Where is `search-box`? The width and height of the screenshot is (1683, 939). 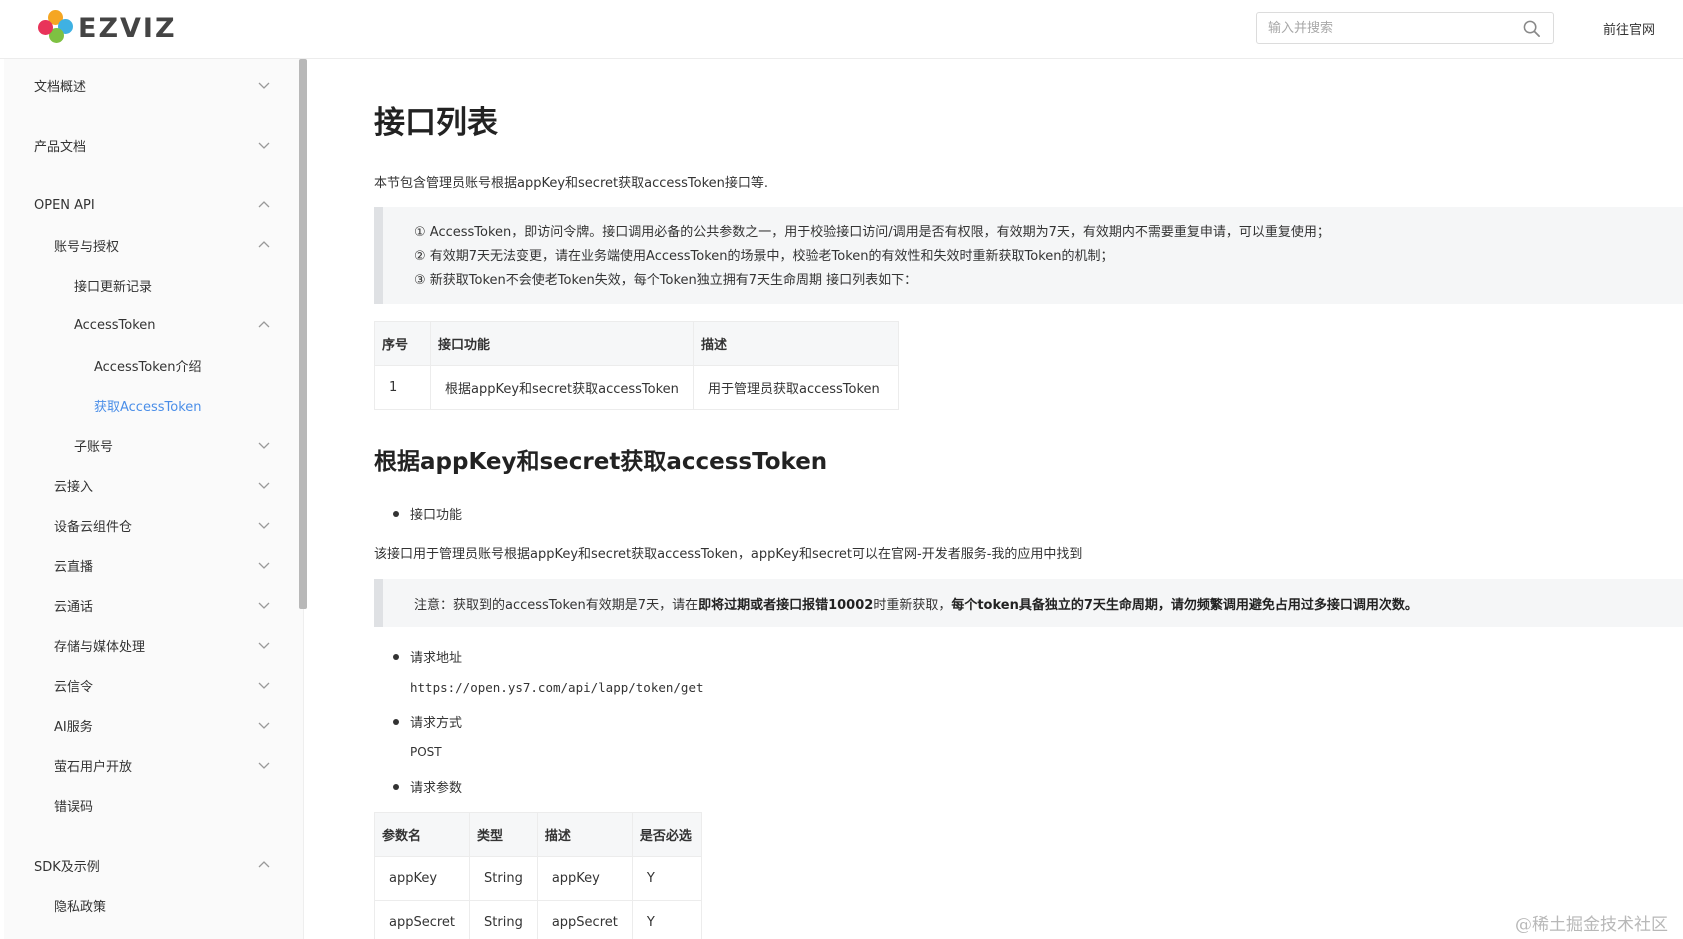
search-box is located at coordinates (1405, 28).